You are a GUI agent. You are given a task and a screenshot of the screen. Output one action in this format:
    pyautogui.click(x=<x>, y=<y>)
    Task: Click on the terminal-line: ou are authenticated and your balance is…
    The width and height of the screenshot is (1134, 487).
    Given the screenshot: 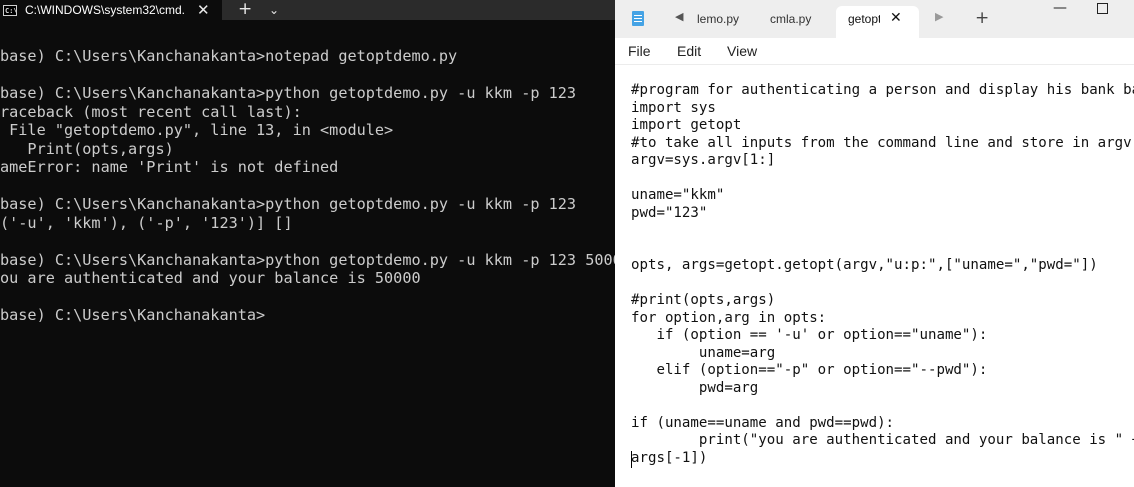 What is the action you would take?
    pyautogui.click(x=210, y=278)
    